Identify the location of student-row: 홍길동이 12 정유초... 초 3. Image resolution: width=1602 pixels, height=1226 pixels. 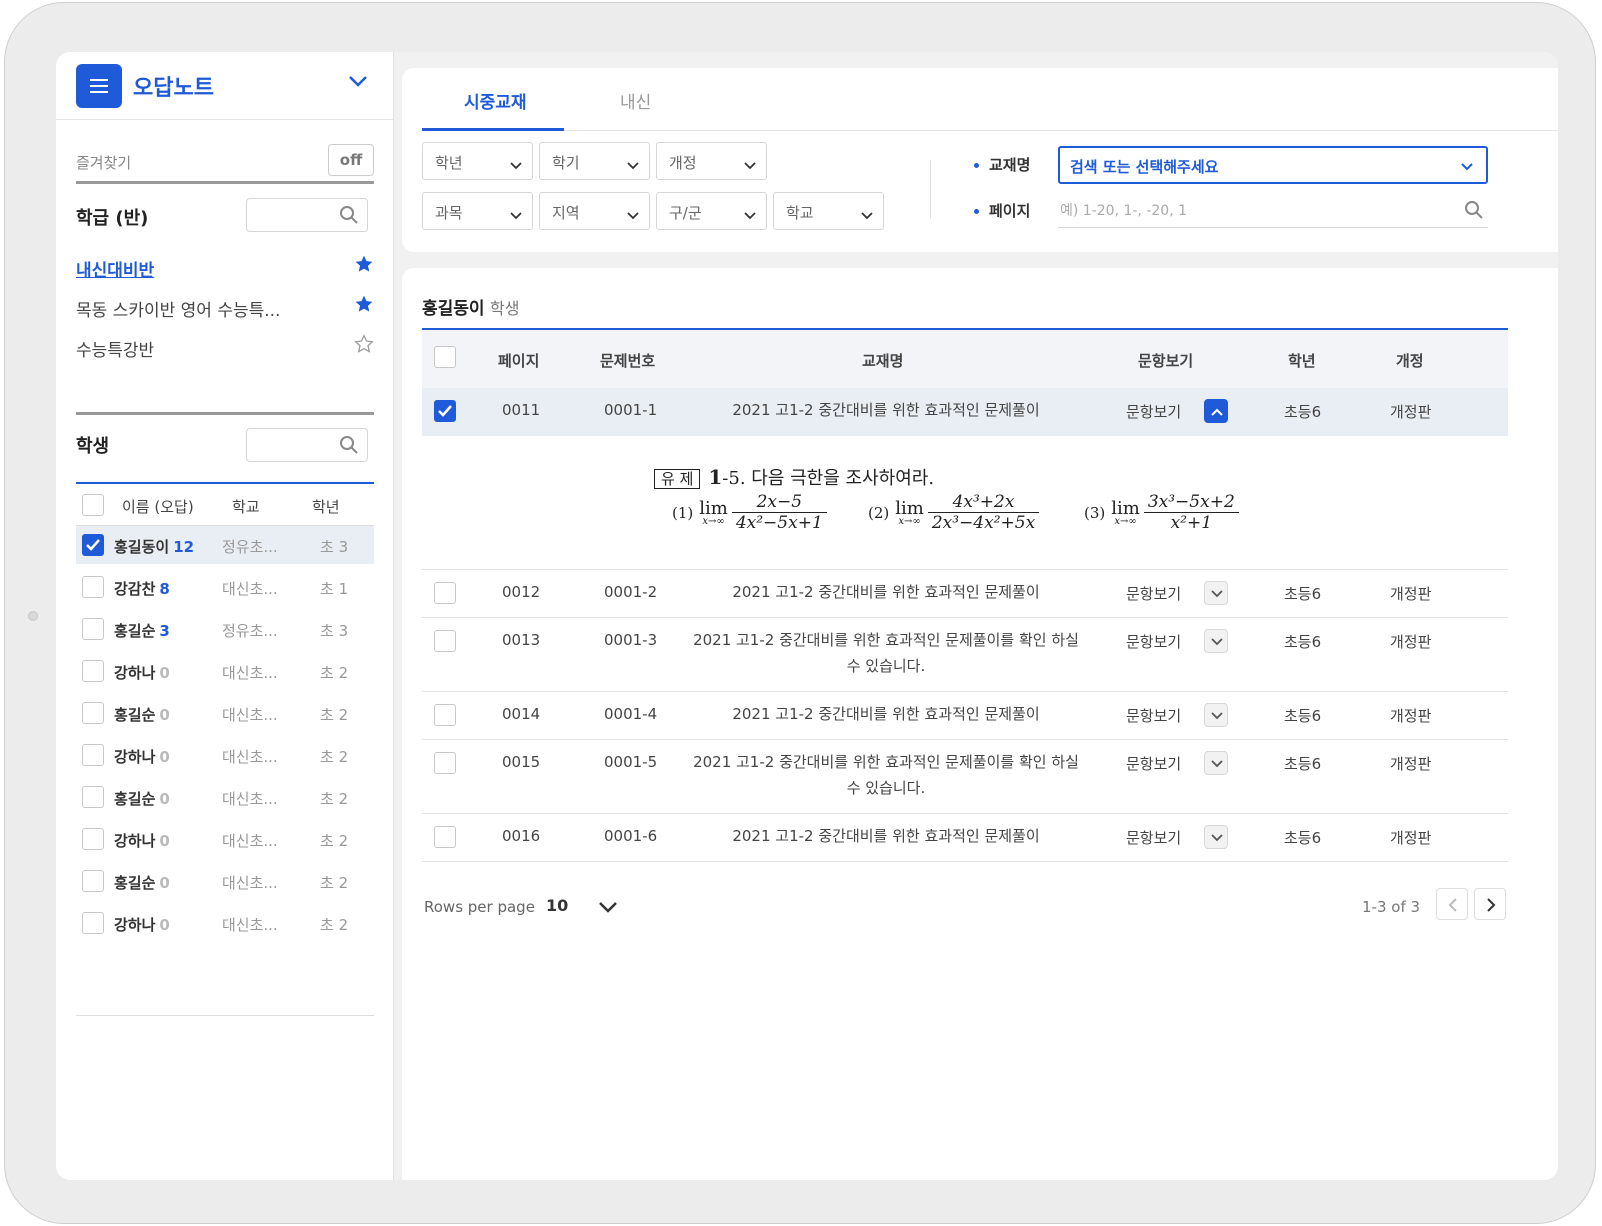
(225, 545).